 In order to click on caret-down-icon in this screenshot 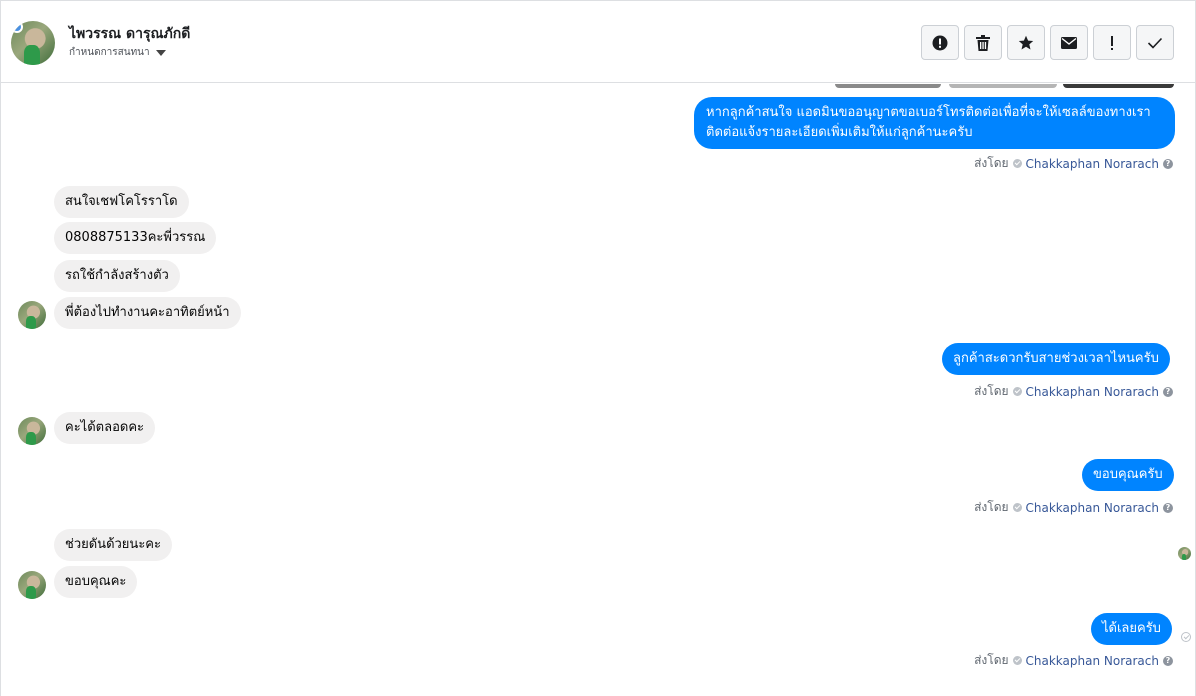, I will do `click(160, 52)`.